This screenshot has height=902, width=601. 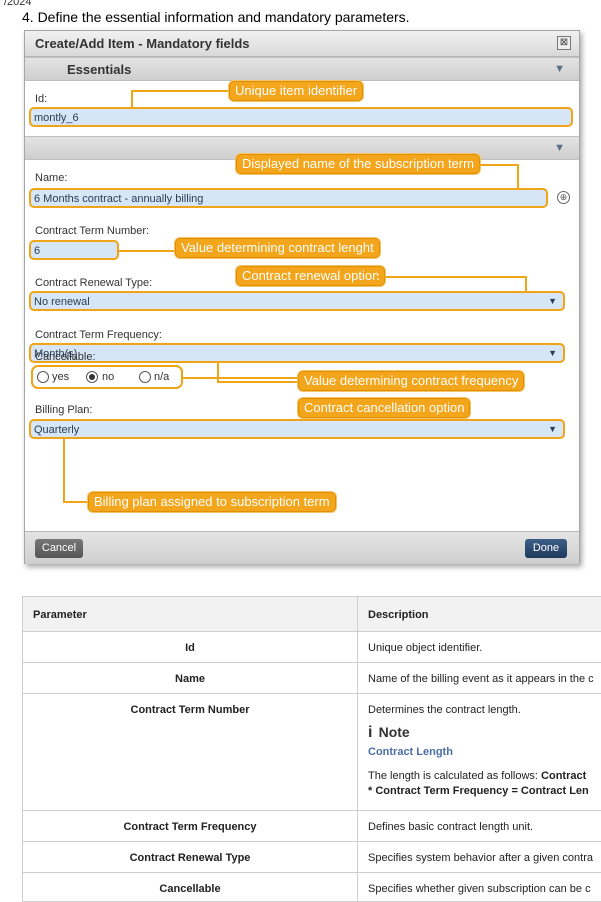 I want to click on note-title: Note, so click(x=394, y=732).